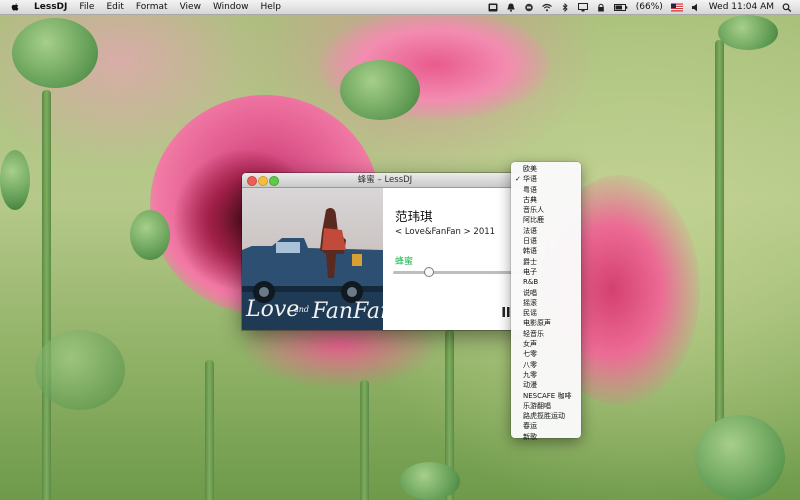 This screenshot has height=500, width=800. Describe the element at coordinates (546, 169) in the screenshot. I see `channel-menu-item: 欧美` at that location.